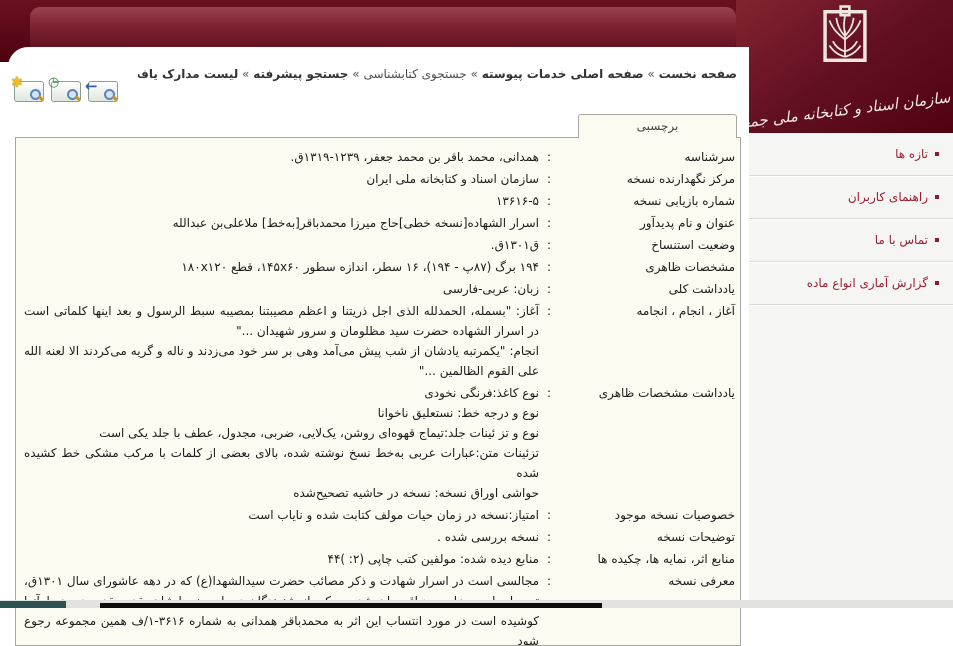 The height and width of the screenshot is (646, 953). I want to click on sidebar-item: راهنمای کاربران, so click(851, 197).